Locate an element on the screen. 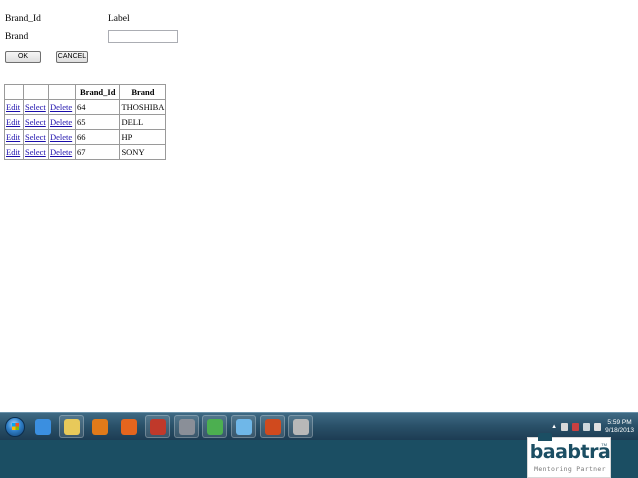 The image size is (638, 478). brand-id-cell: 66 is located at coordinates (97, 137).